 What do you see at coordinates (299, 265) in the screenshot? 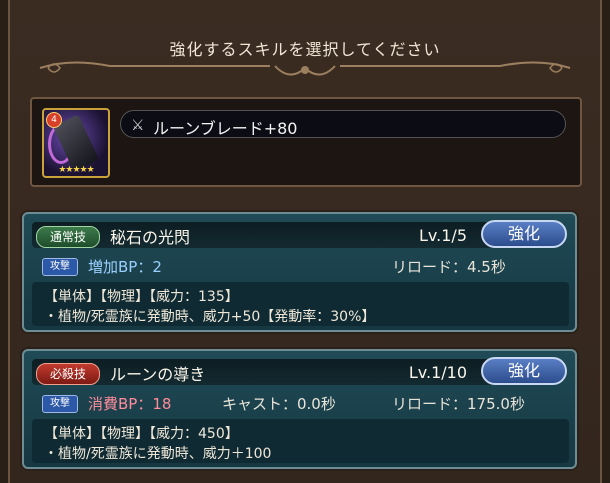
I see `skill-stats-row: 攻撃 増加BP：2 リロード：4.5秒` at bounding box center [299, 265].